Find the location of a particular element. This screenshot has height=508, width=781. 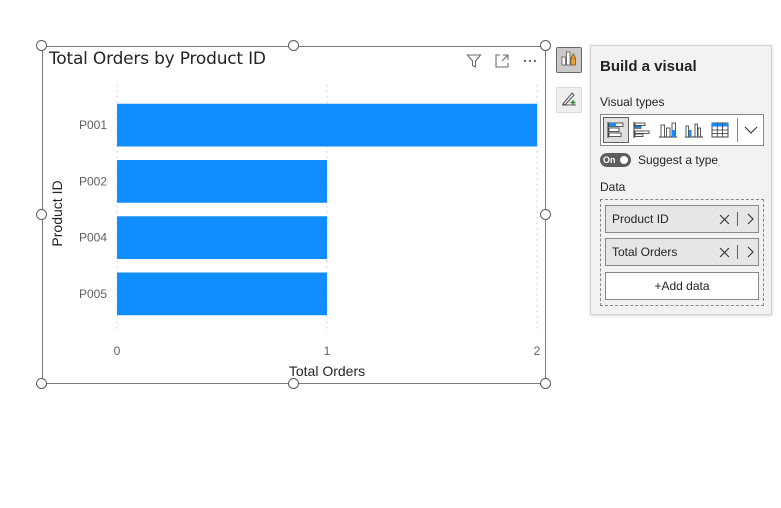

resize-handle-top-left is located at coordinates (41, 45).